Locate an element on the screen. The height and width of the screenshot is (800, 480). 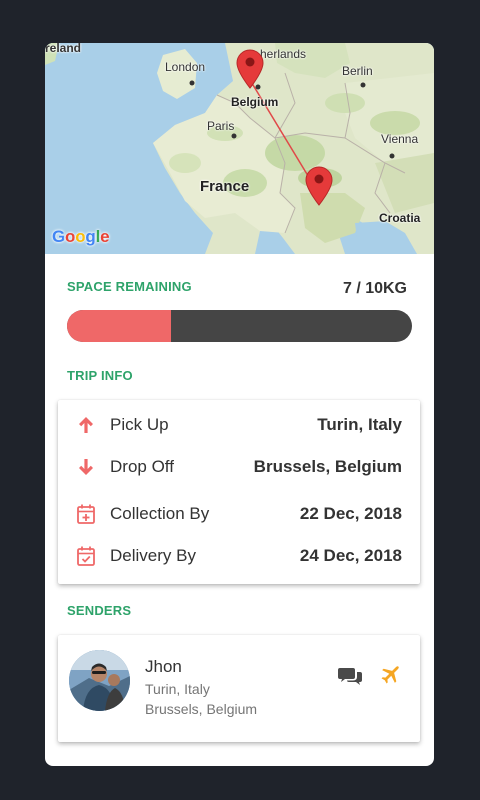
pickup-label: Pick Up is located at coordinates (139, 424).